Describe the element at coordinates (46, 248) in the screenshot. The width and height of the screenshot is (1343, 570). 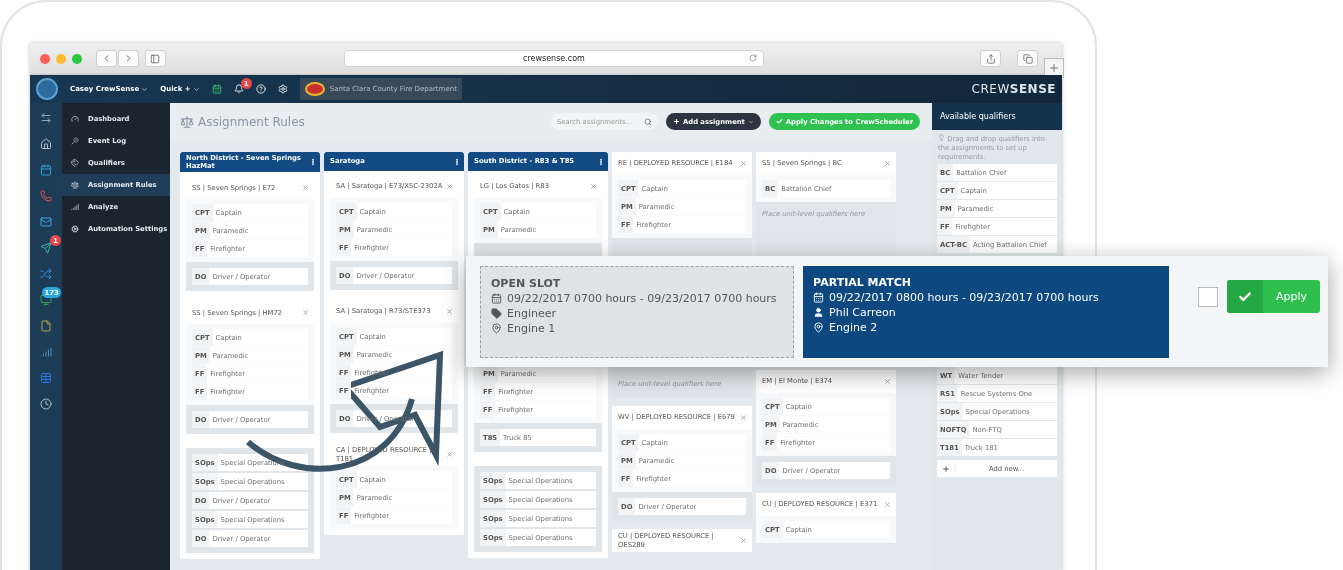
I see `paper-plane-icon` at that location.